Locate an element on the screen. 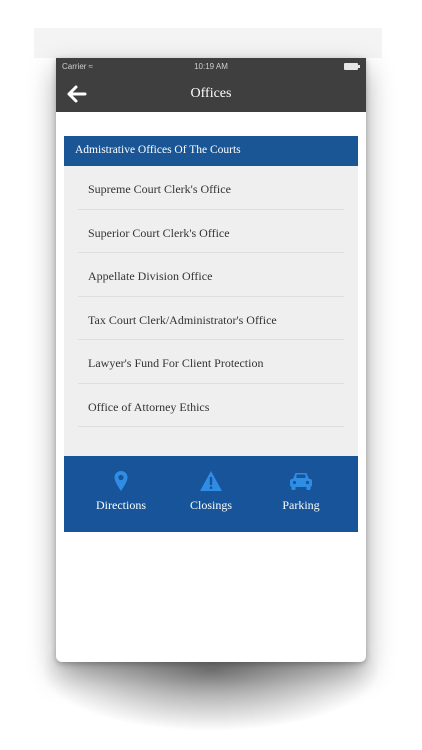 Image resolution: width=422 pixels, height=750 pixels. parking-label: Parking is located at coordinates (301, 505).